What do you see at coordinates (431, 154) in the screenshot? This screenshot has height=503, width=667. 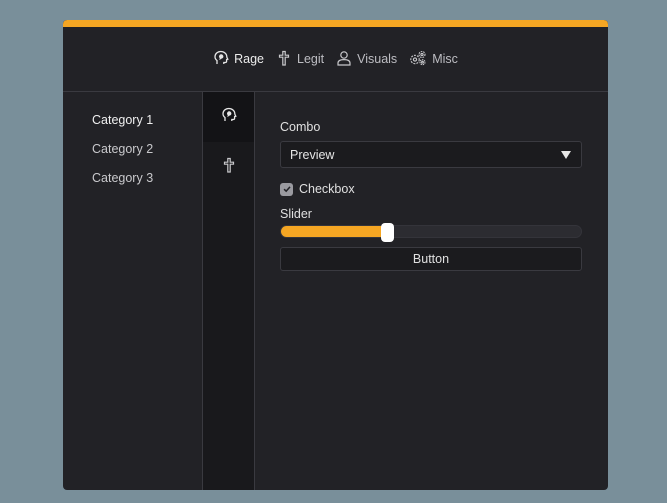 I see `combo-select: Preview` at bounding box center [431, 154].